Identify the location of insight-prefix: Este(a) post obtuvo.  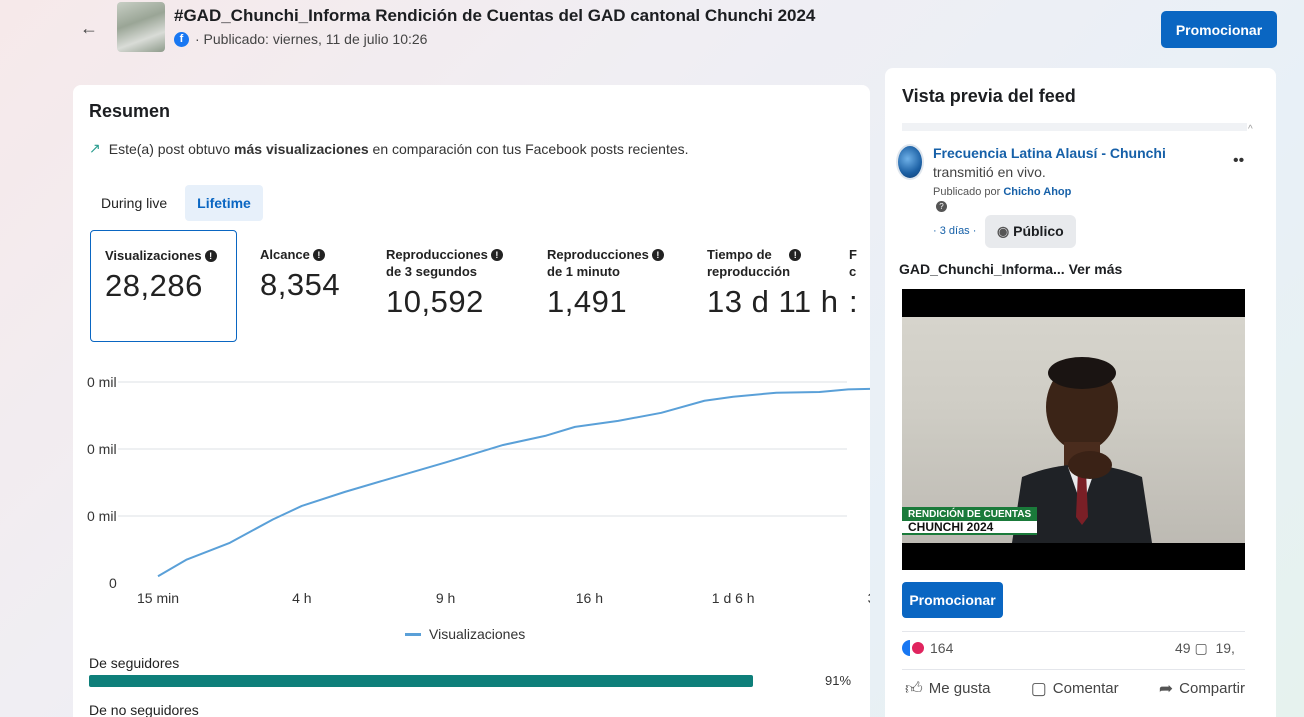
(171, 148).